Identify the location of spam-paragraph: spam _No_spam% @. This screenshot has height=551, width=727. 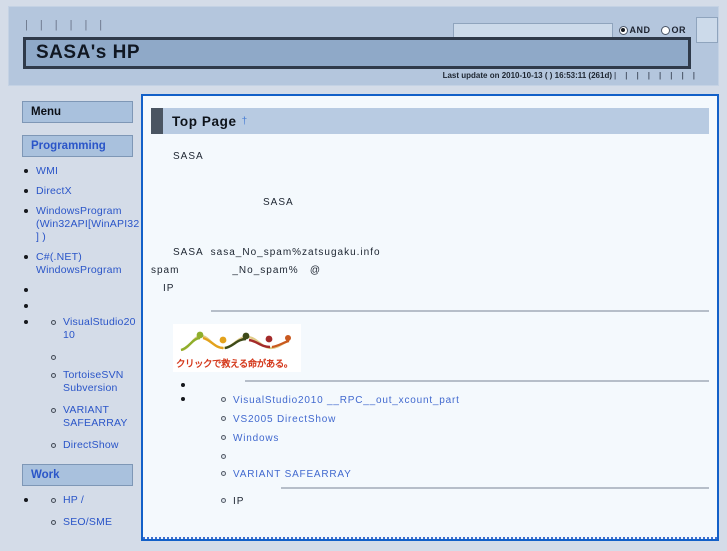
(236, 270).